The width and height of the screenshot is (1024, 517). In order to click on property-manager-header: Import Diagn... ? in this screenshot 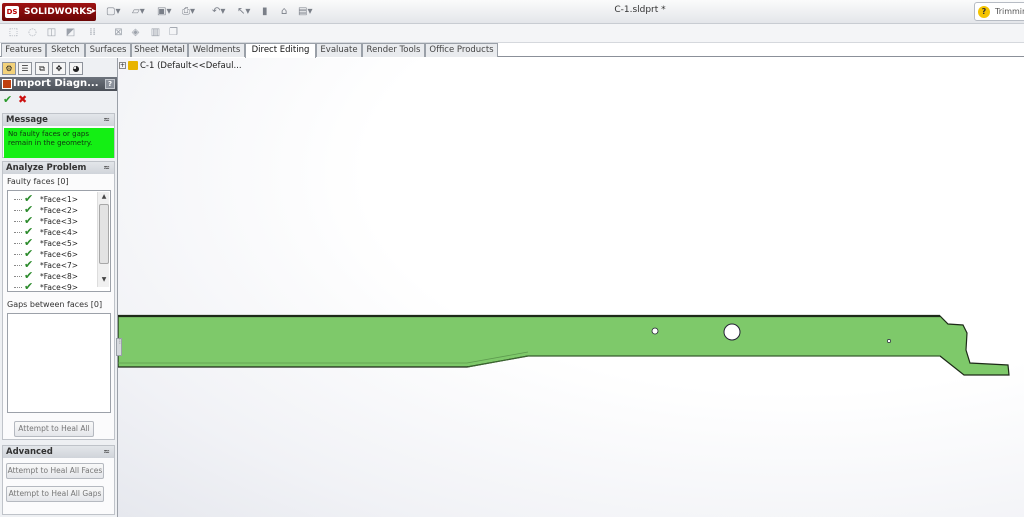, I will do `click(58, 84)`.